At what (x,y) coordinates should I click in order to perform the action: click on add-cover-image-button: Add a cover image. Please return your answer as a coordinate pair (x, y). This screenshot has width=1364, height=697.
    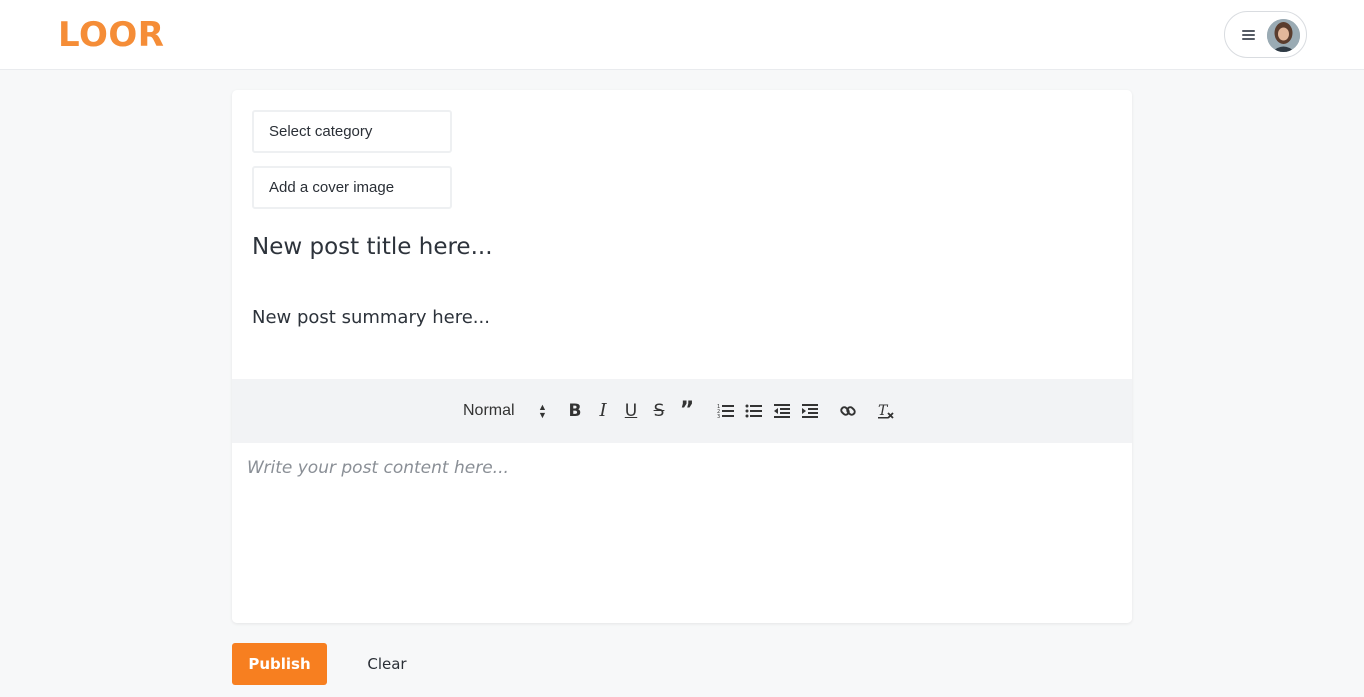
    Looking at the image, I should click on (352, 187).